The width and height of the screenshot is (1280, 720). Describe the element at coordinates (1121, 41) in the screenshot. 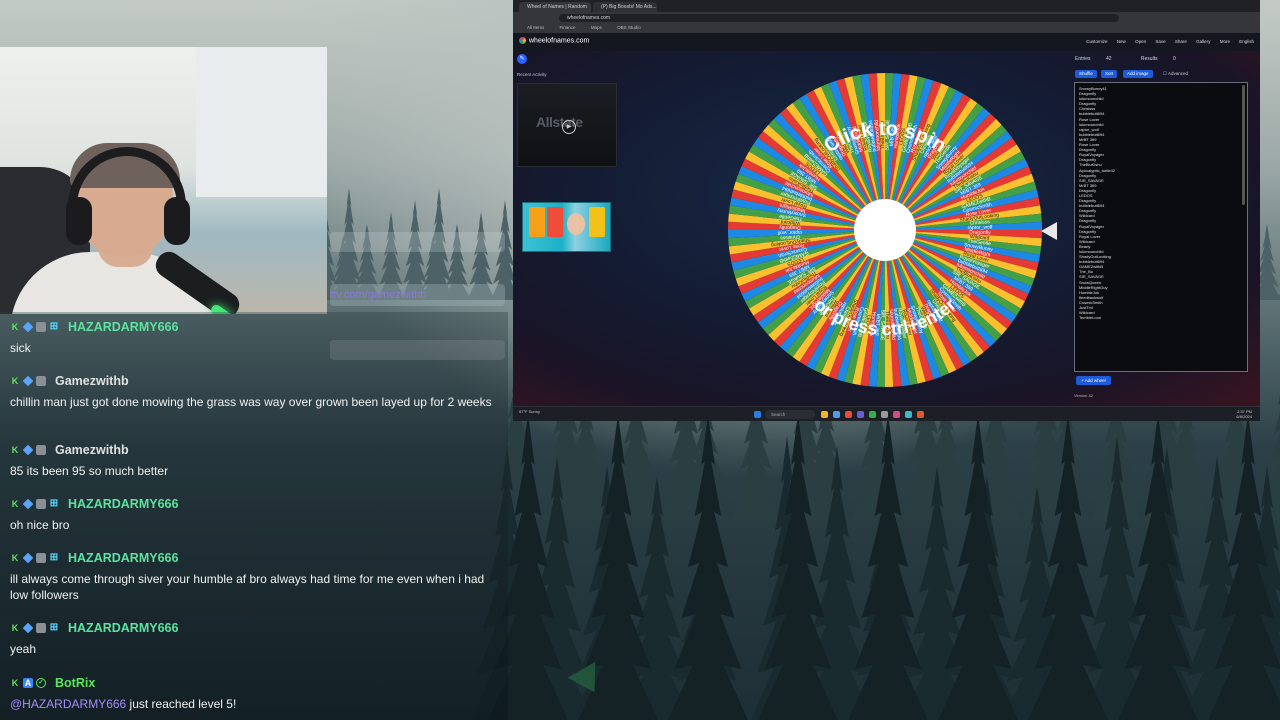

I see `menu-new: New` at that location.